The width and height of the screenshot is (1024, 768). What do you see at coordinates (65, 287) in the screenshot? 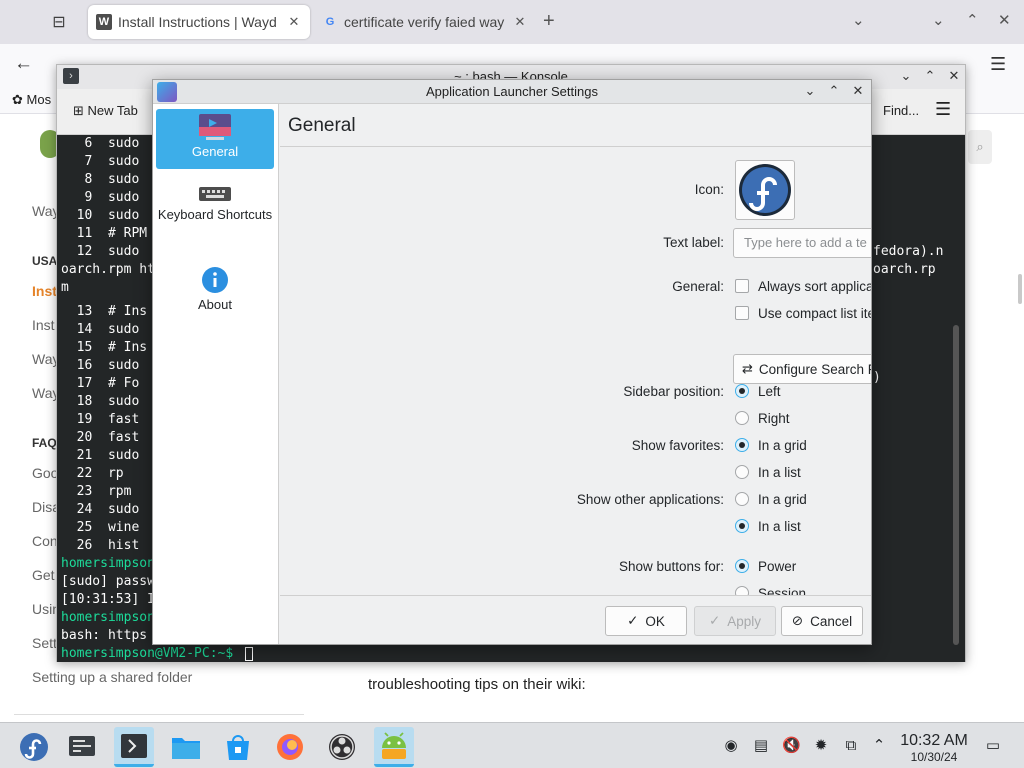
I see `terminal-line: m` at bounding box center [65, 287].